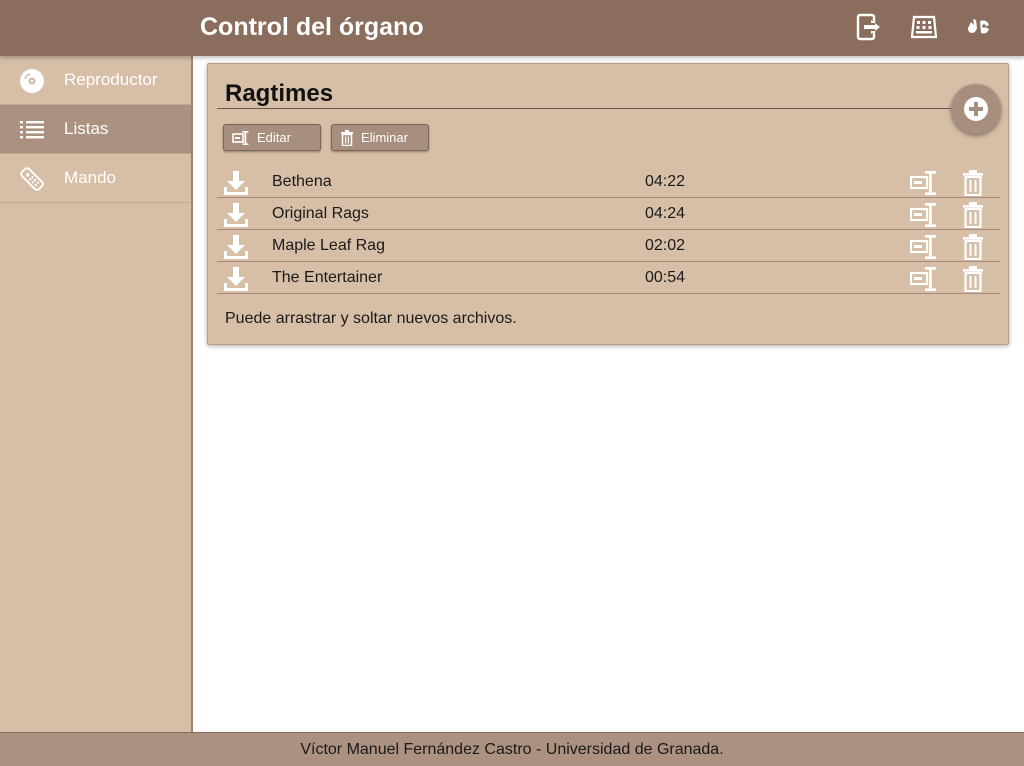  I want to click on delete-playlist-button: Eliminar, so click(380, 137).